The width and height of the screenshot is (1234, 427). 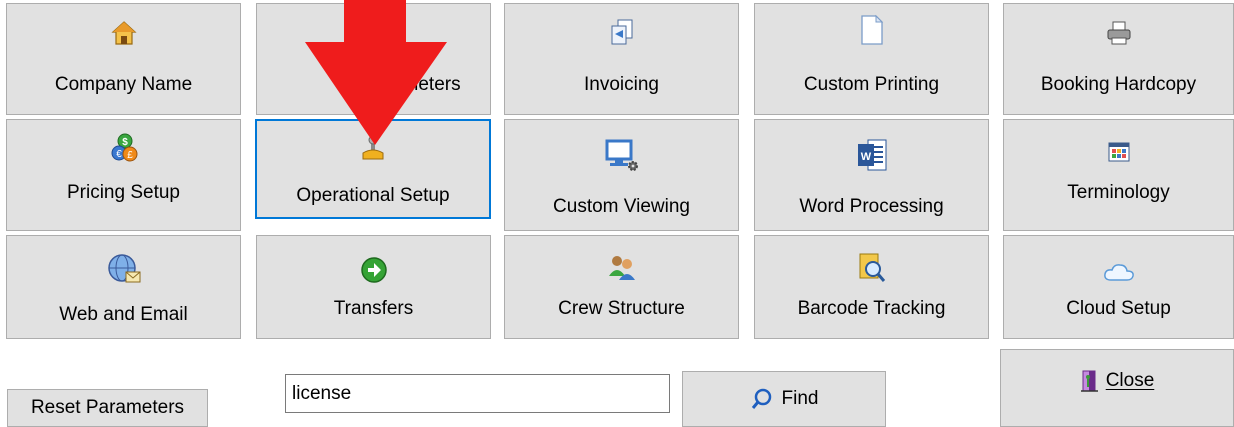 I want to click on close-label: Close, so click(x=1130, y=380).